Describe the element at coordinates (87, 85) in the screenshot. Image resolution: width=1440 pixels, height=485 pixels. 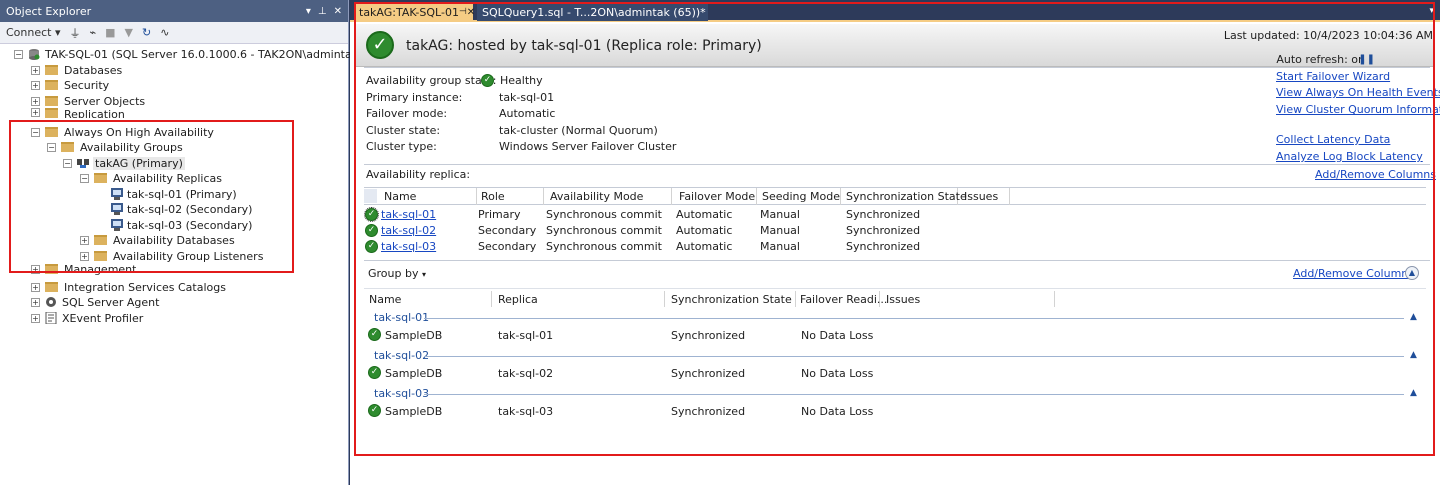
I see `tree-node-label: Security` at that location.